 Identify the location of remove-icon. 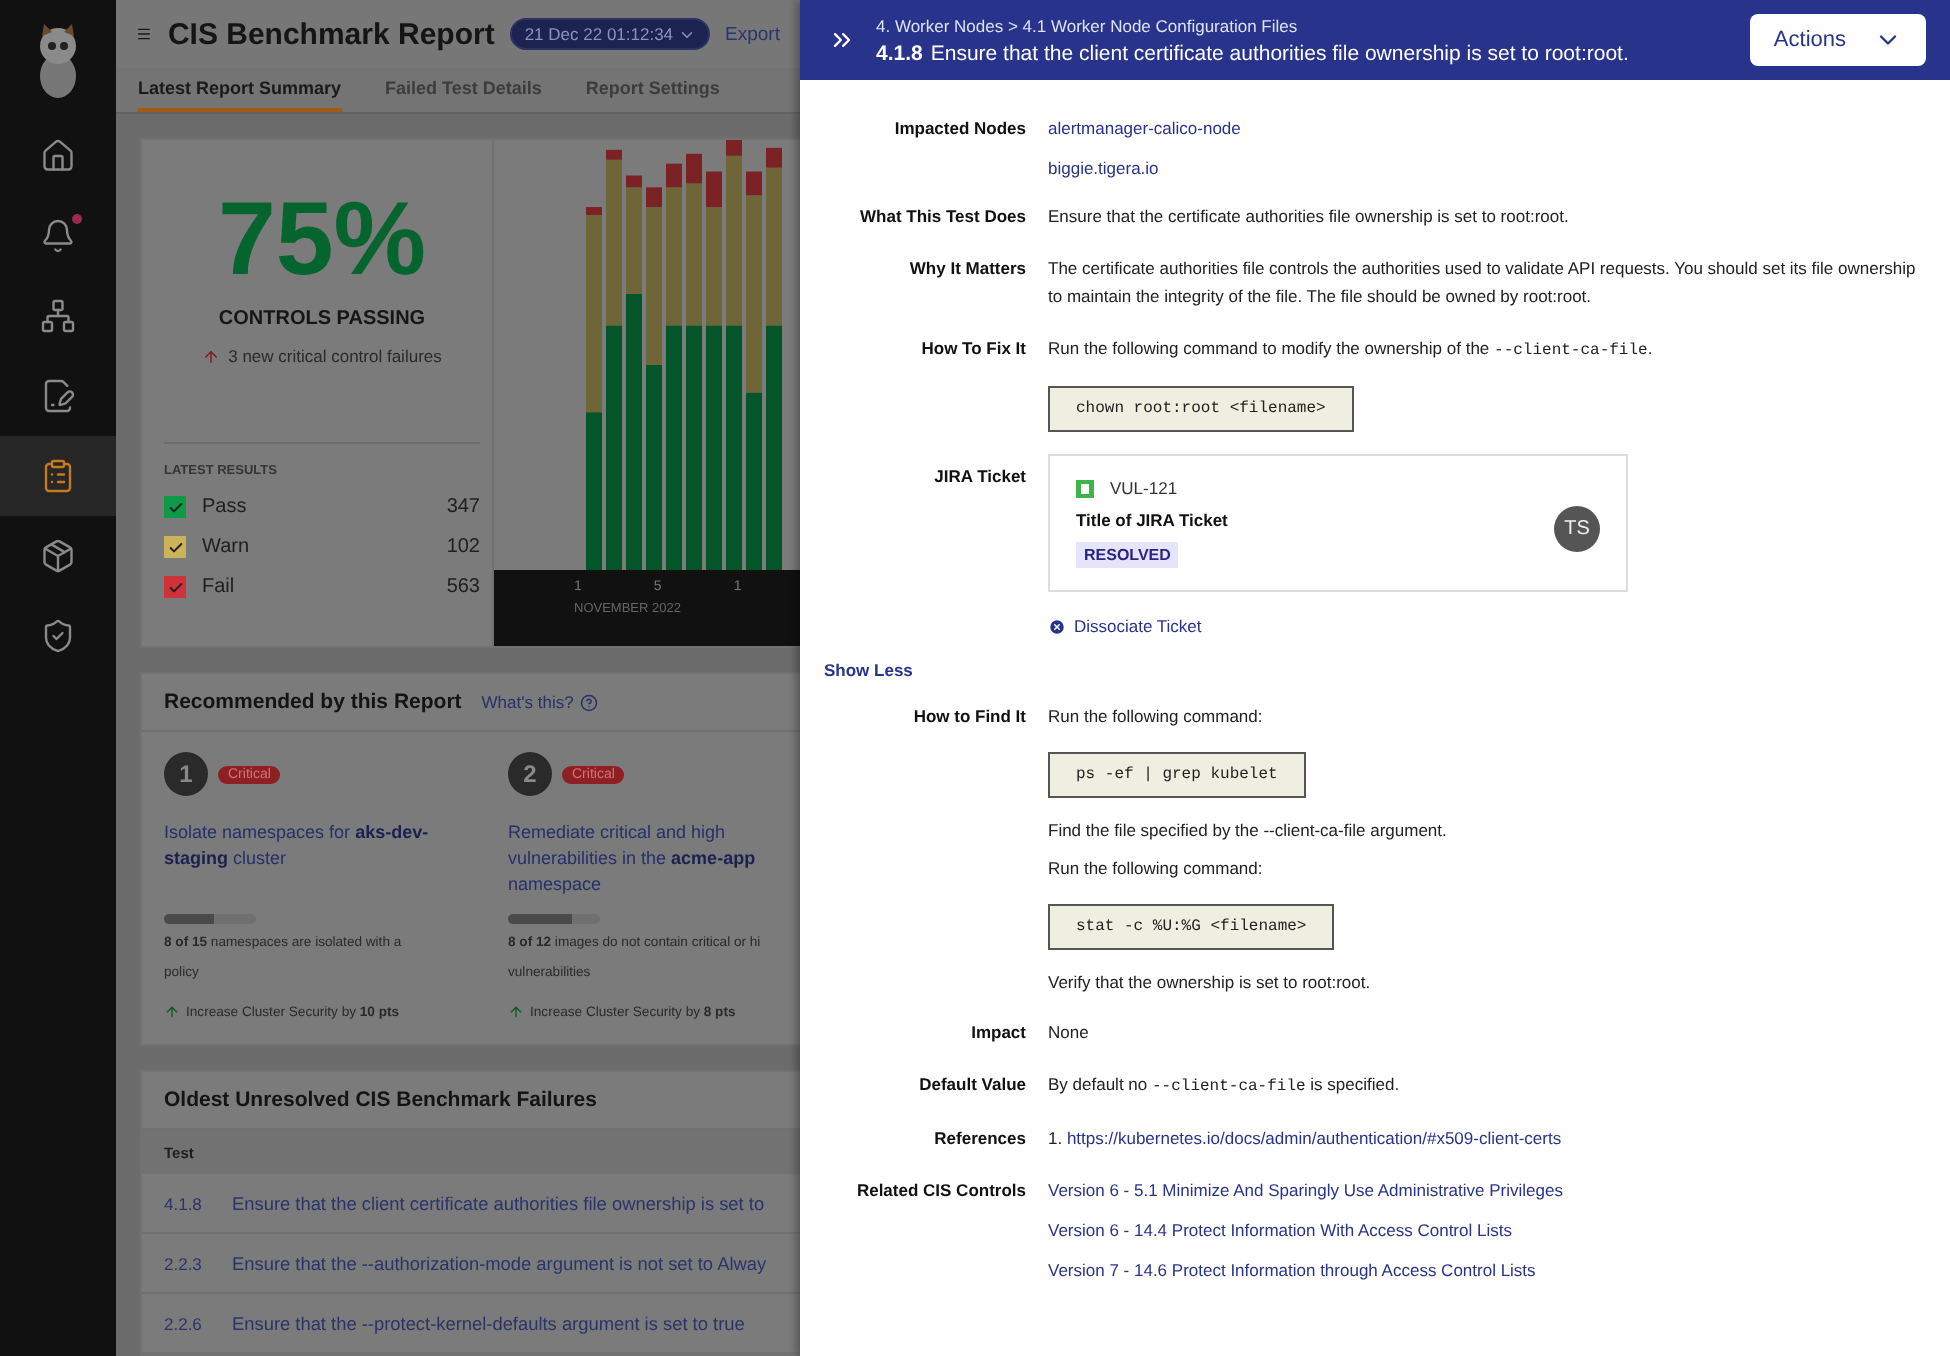
(1057, 626).